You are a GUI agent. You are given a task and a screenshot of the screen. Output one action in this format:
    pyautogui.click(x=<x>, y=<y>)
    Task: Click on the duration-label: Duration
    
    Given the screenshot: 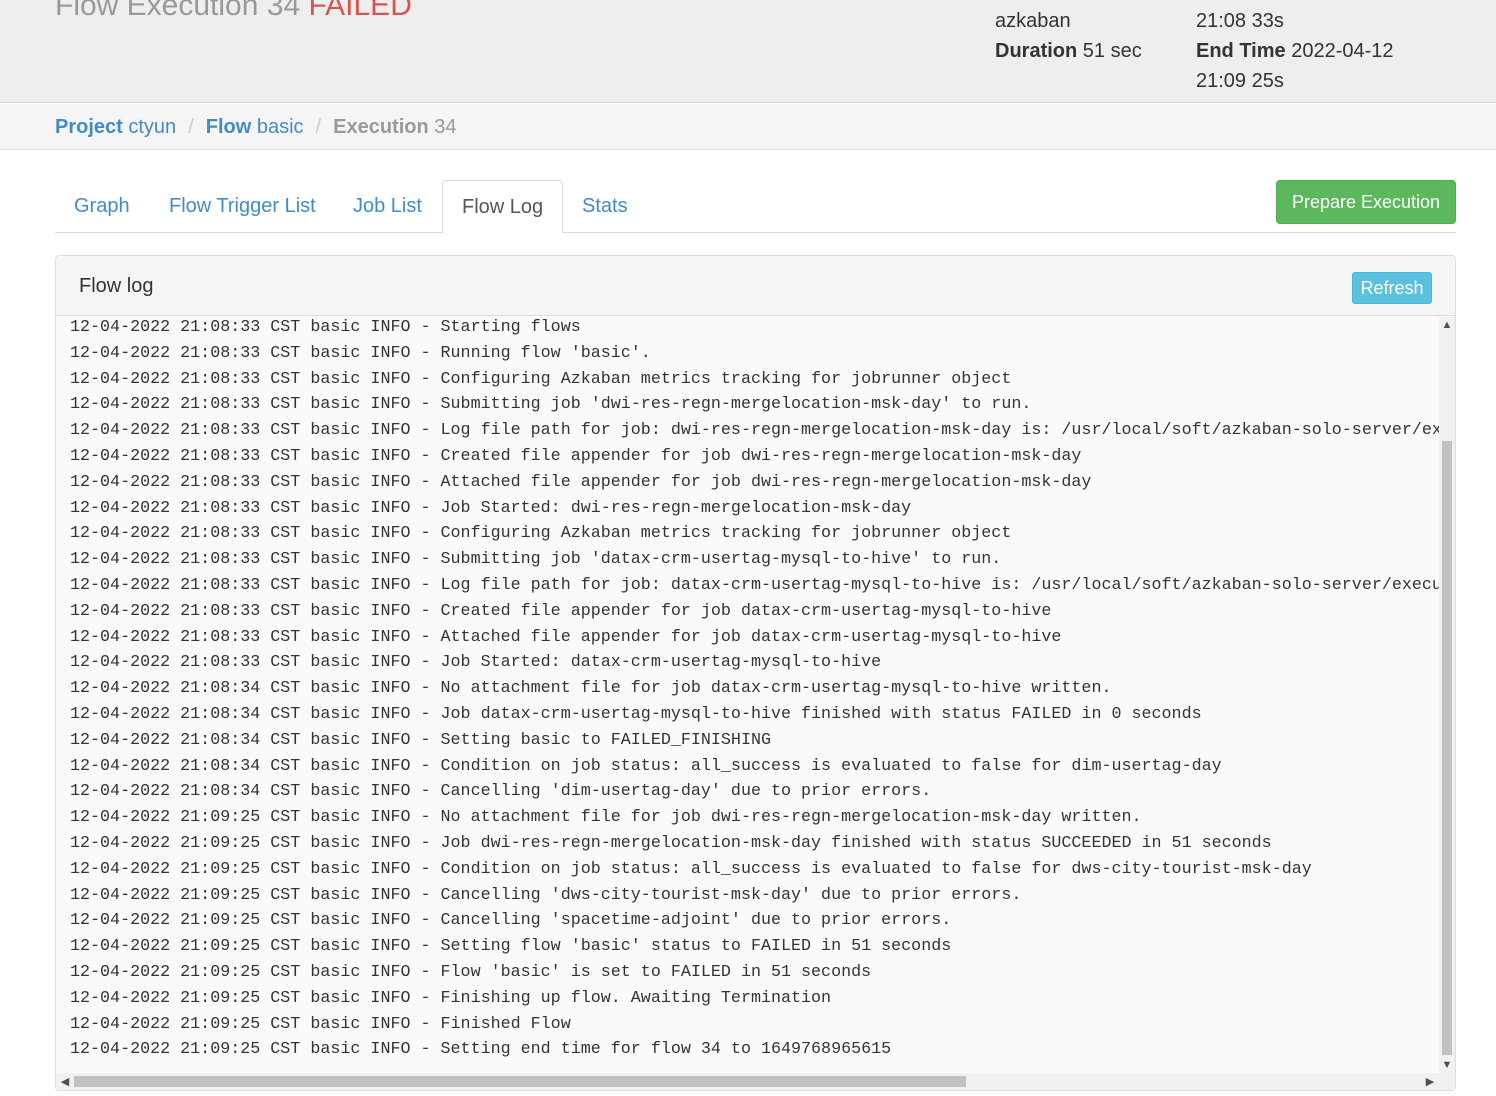 What is the action you would take?
    pyautogui.click(x=1036, y=51)
    